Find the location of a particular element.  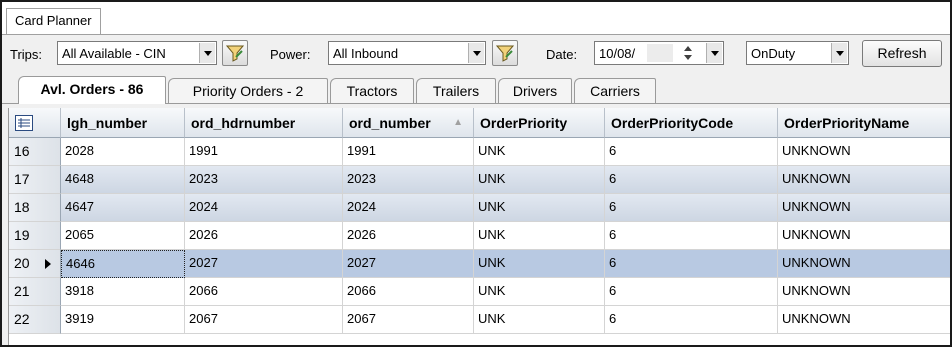

table-row-selected: 20 4646 2027 2027 UNK 6 UNKNOWN is located at coordinates (479, 264).